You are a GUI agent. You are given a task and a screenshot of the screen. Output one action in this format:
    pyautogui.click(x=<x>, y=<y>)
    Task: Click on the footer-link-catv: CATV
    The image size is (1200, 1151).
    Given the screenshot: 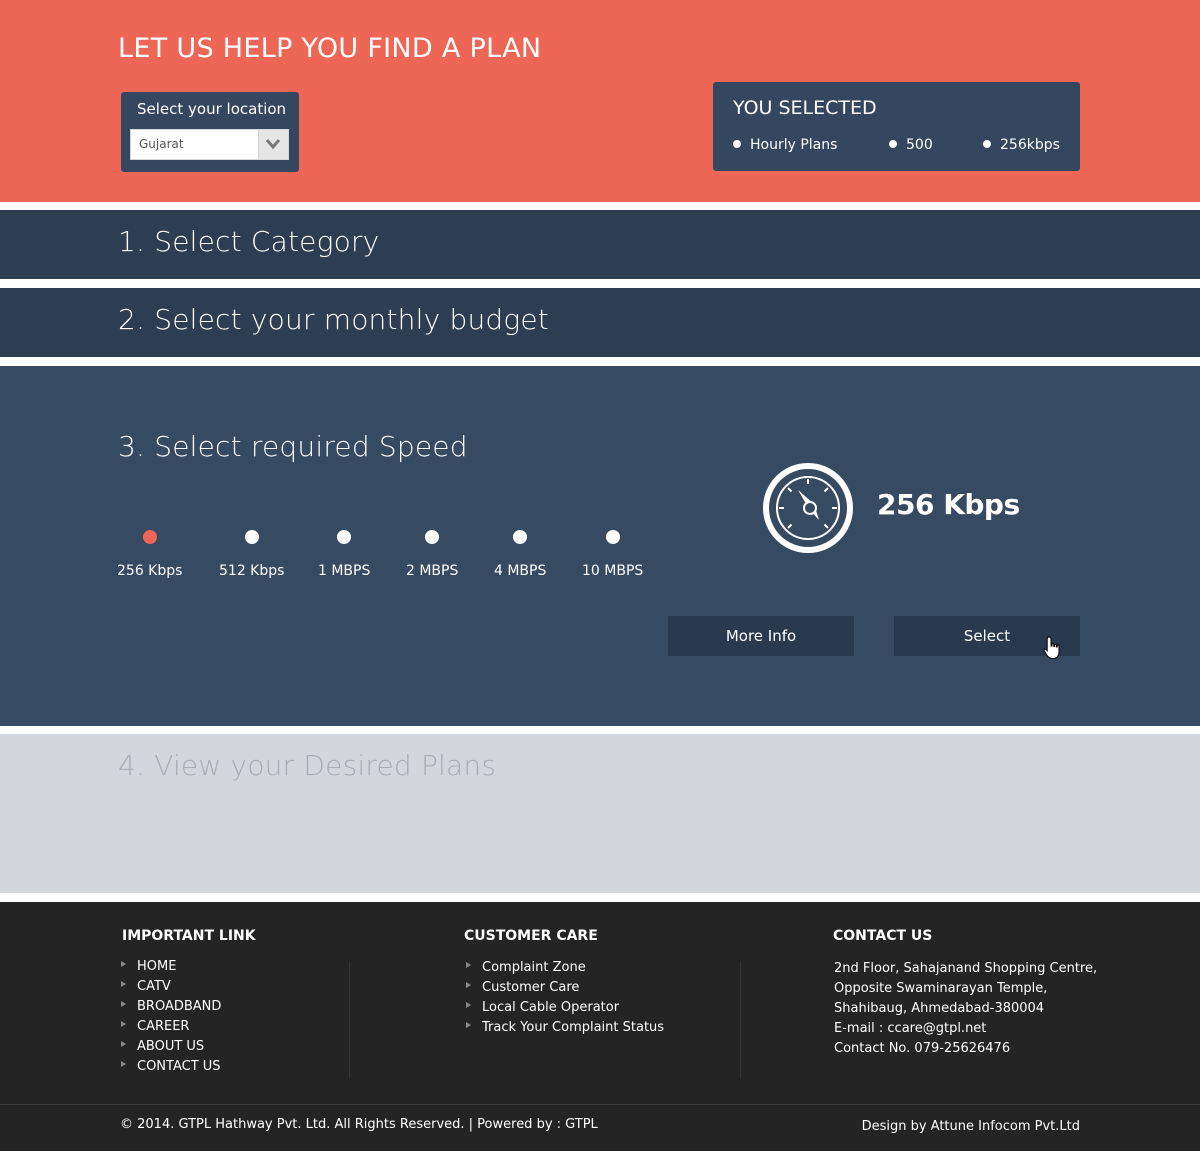 What is the action you would take?
    pyautogui.click(x=171, y=987)
    